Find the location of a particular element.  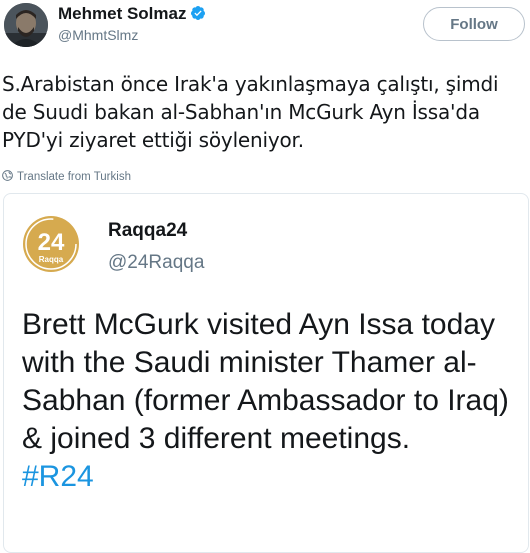

hashtag-link: #R24 is located at coordinates (58, 476).